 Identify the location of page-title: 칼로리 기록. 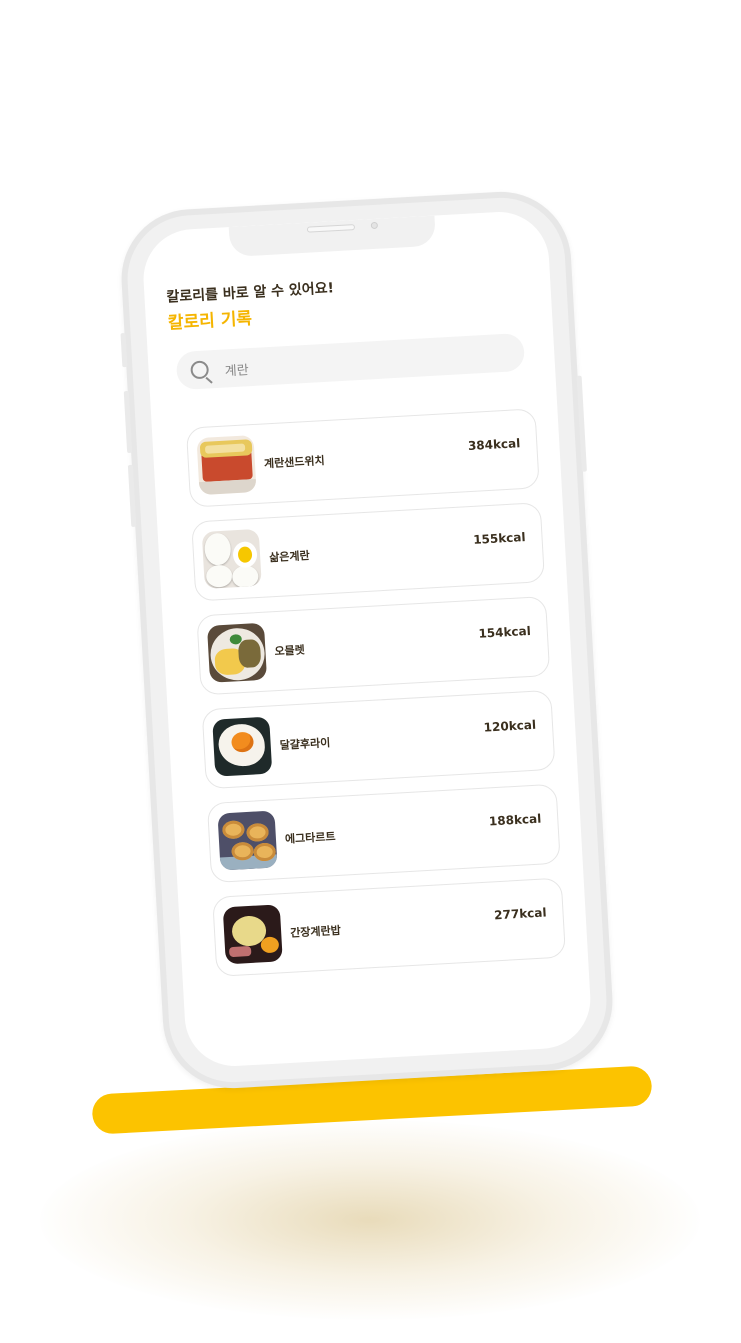
(210, 321).